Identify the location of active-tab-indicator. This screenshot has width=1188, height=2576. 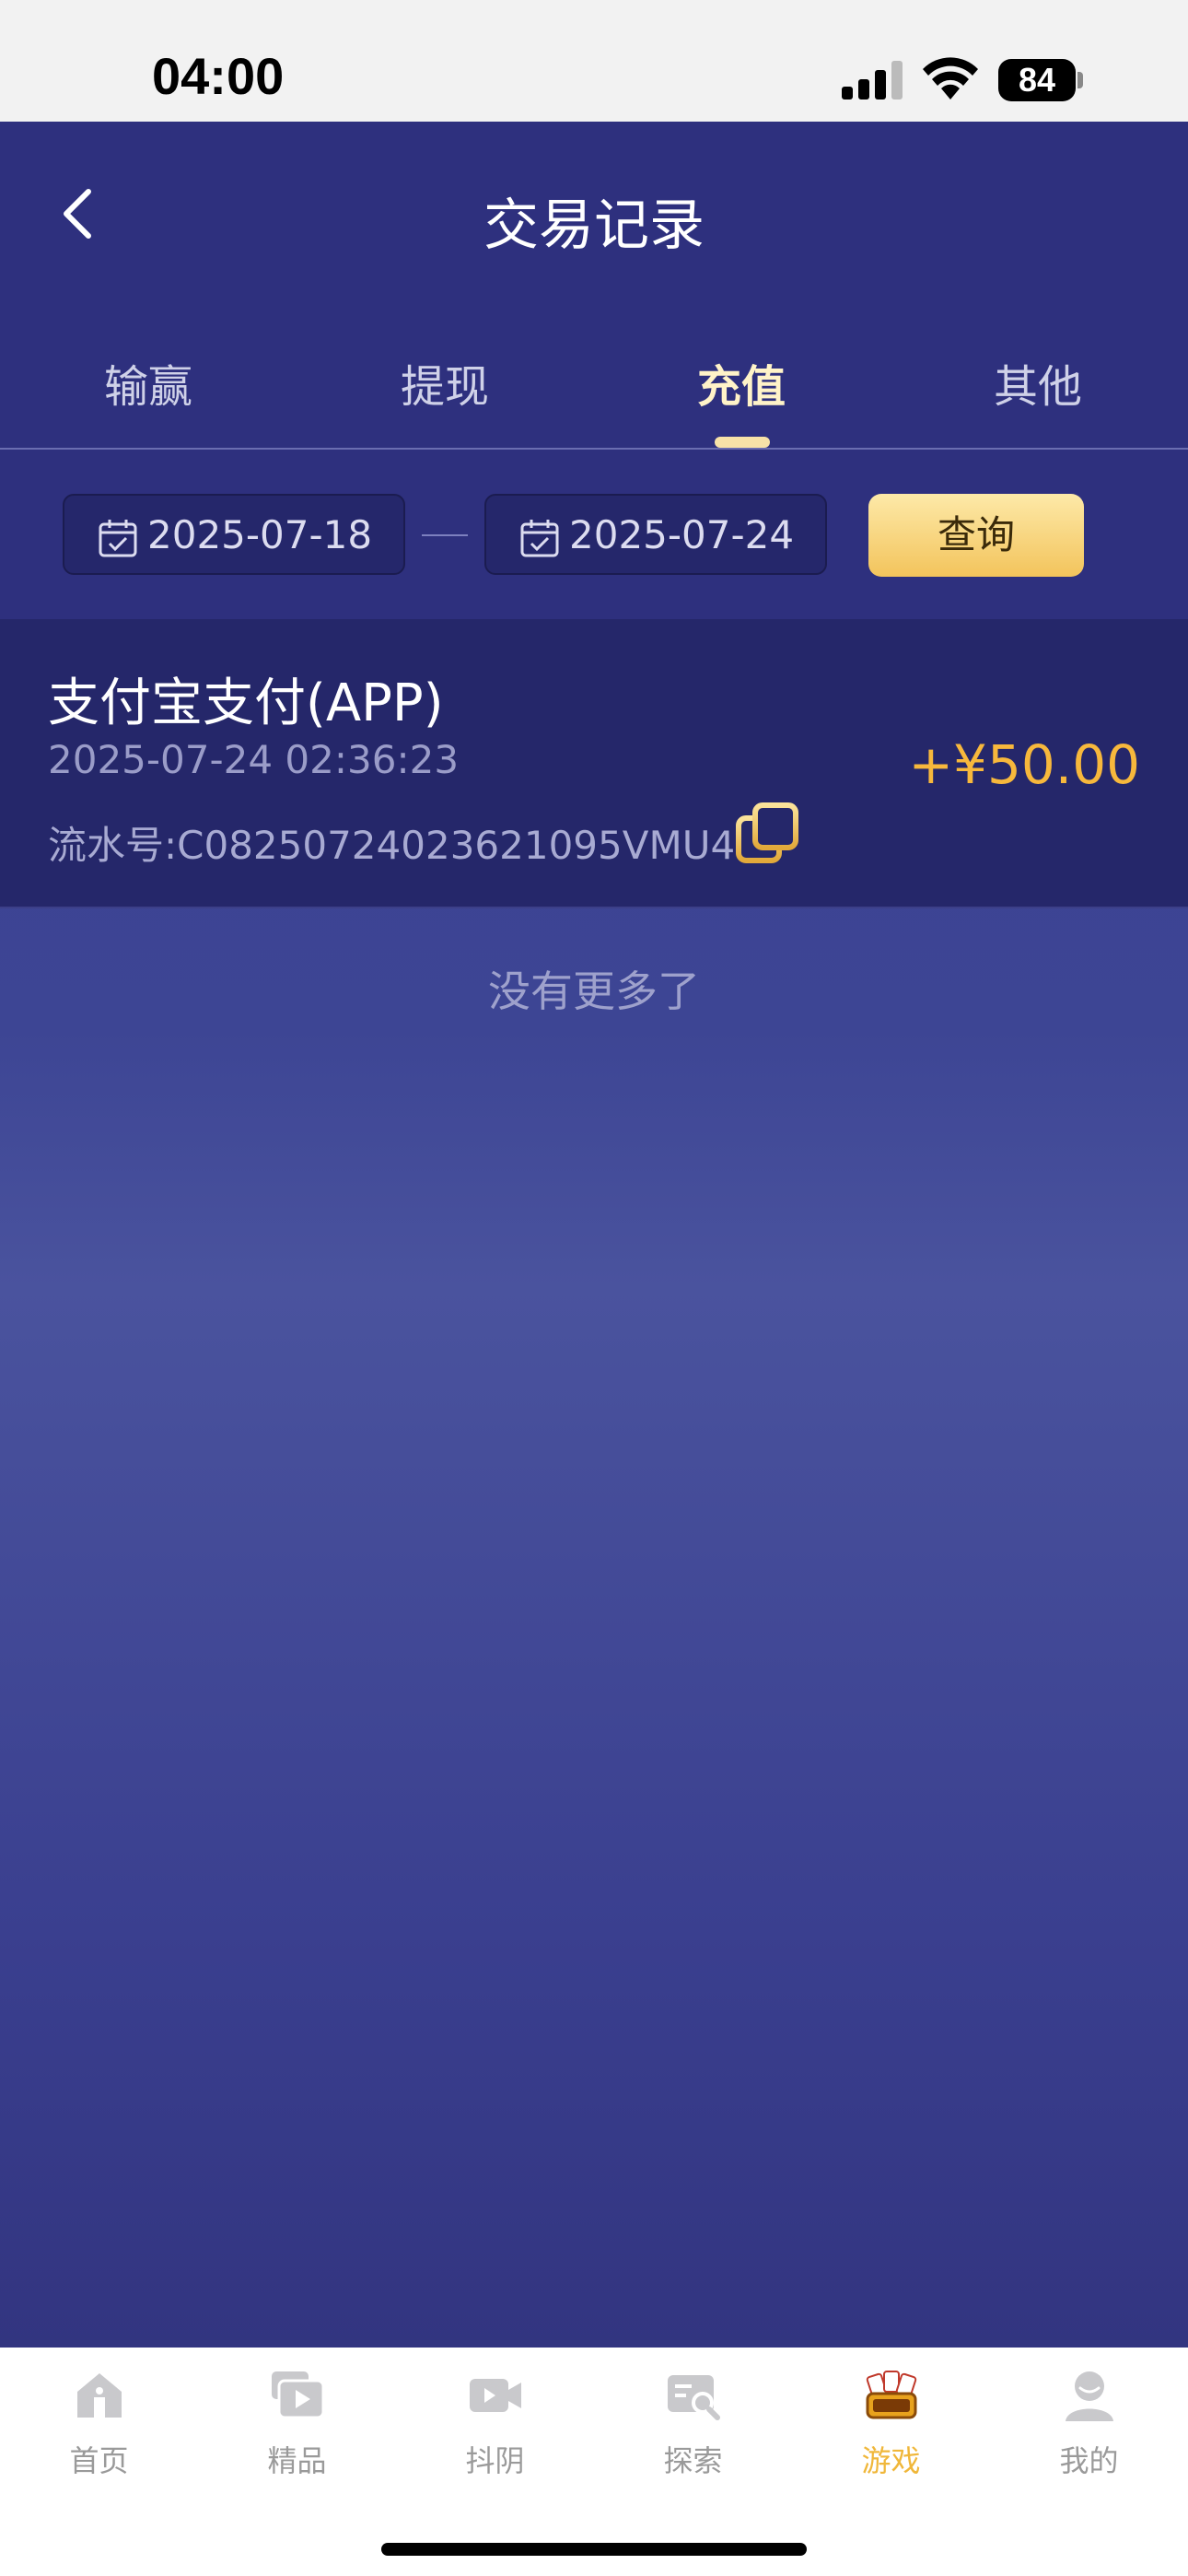
(742, 442).